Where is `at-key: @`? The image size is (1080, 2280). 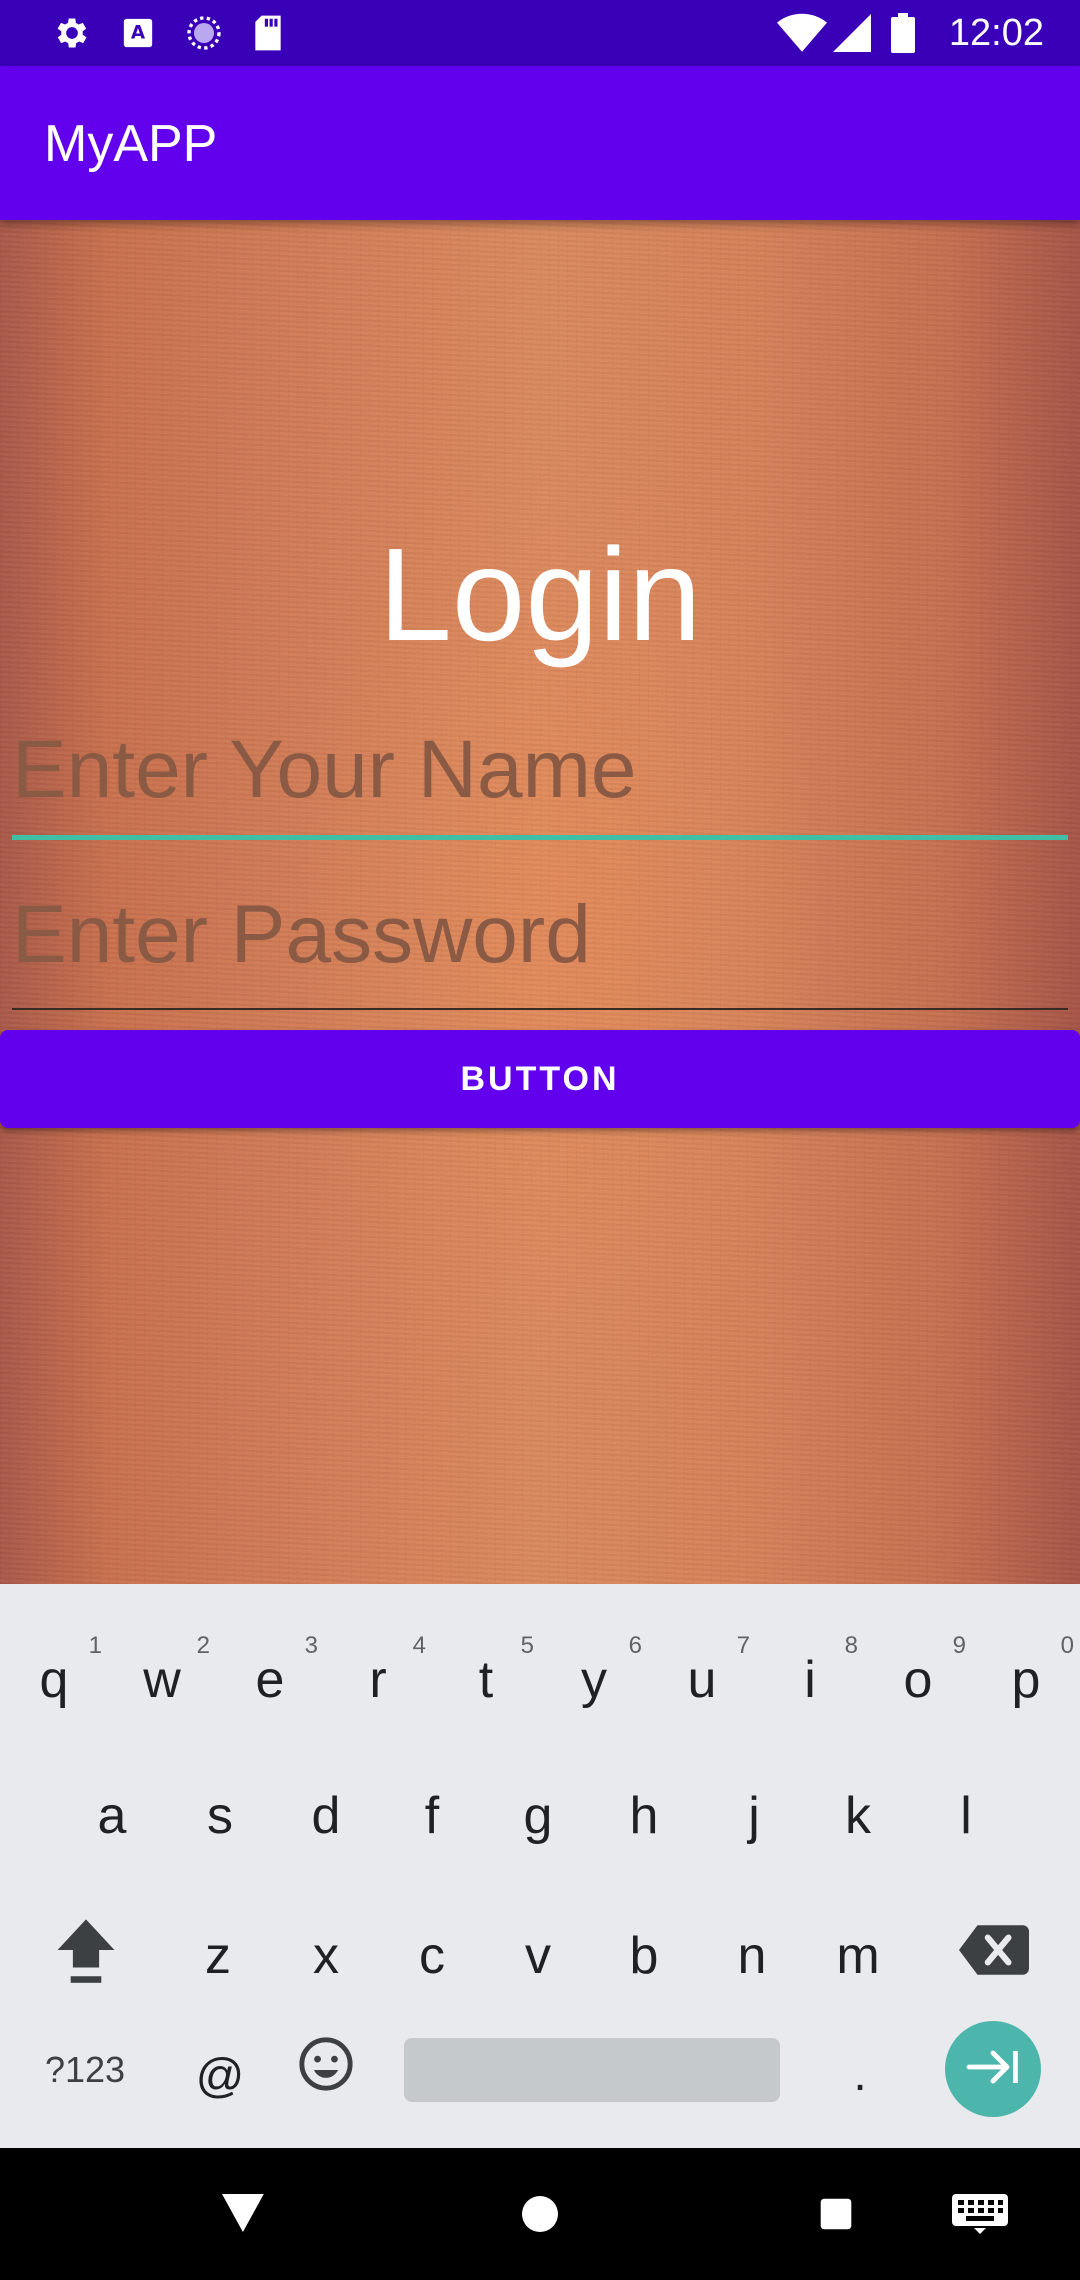 at-key: @ is located at coordinates (220, 2076).